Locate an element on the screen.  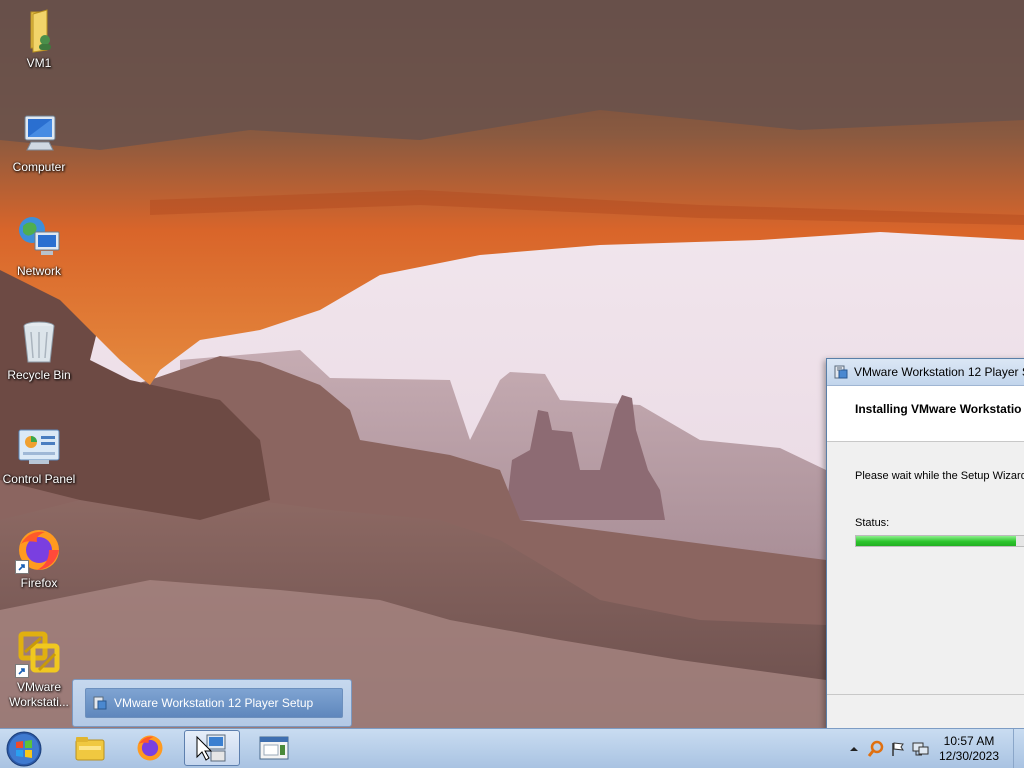
clock-date: 12/30/2023 is located at coordinates (969, 755).